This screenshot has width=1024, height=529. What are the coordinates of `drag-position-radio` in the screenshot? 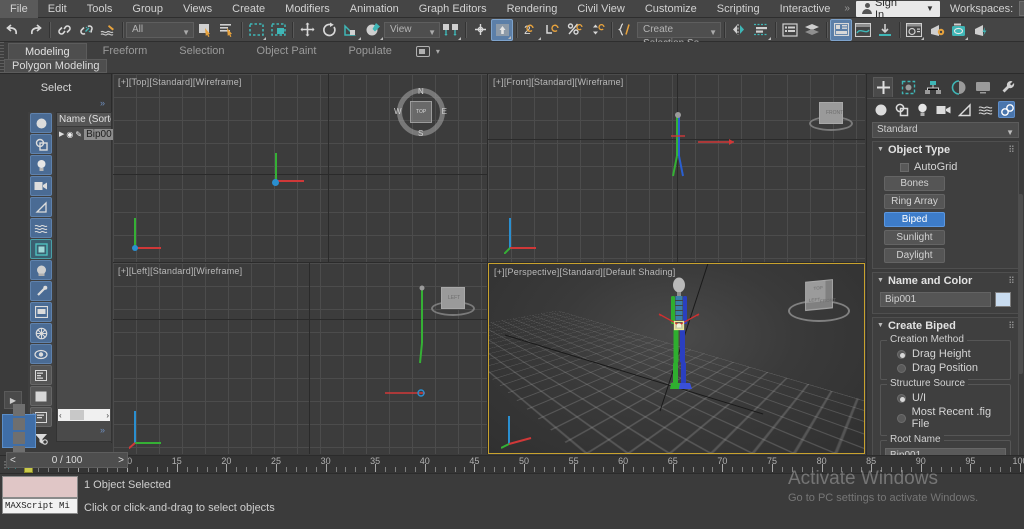 It's located at (901, 368).